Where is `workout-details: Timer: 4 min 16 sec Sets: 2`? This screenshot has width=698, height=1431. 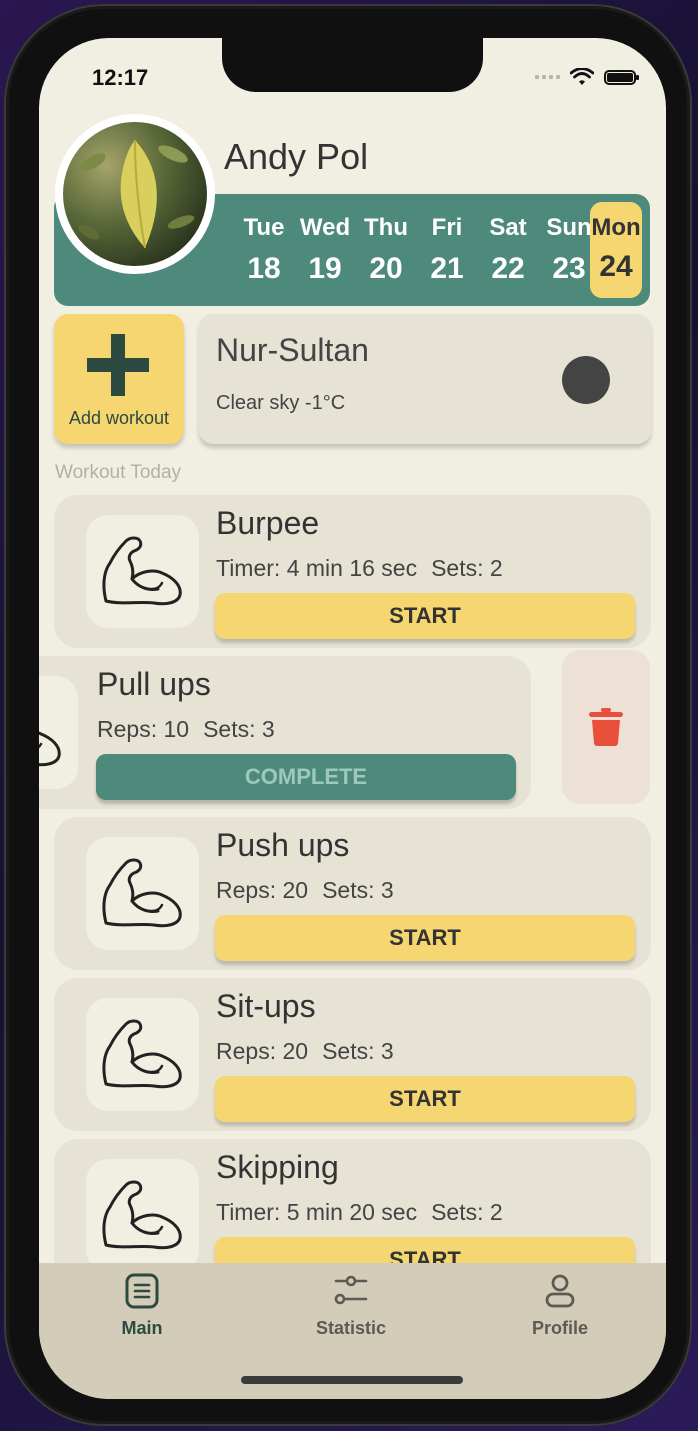
workout-details: Timer: 4 min 16 sec Sets: 2 is located at coordinates (359, 568).